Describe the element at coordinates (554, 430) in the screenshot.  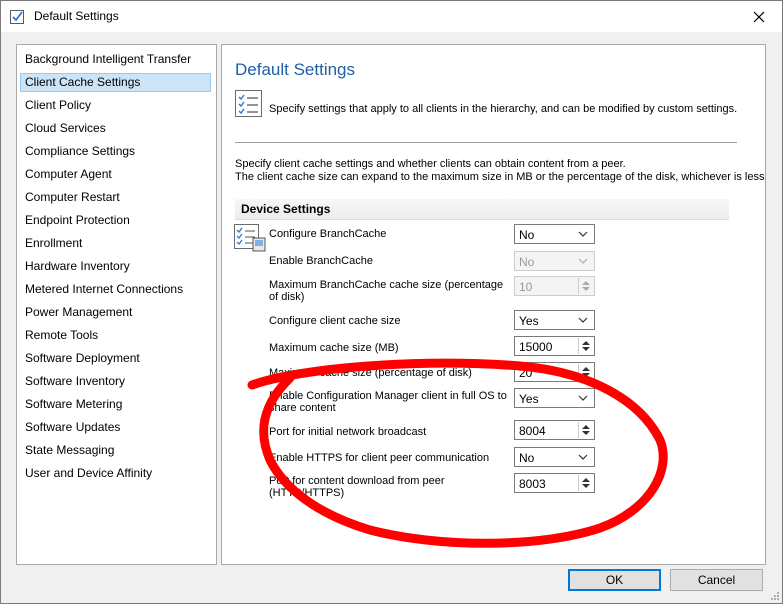
I see `broadcast-port-spinner: 8004` at that location.